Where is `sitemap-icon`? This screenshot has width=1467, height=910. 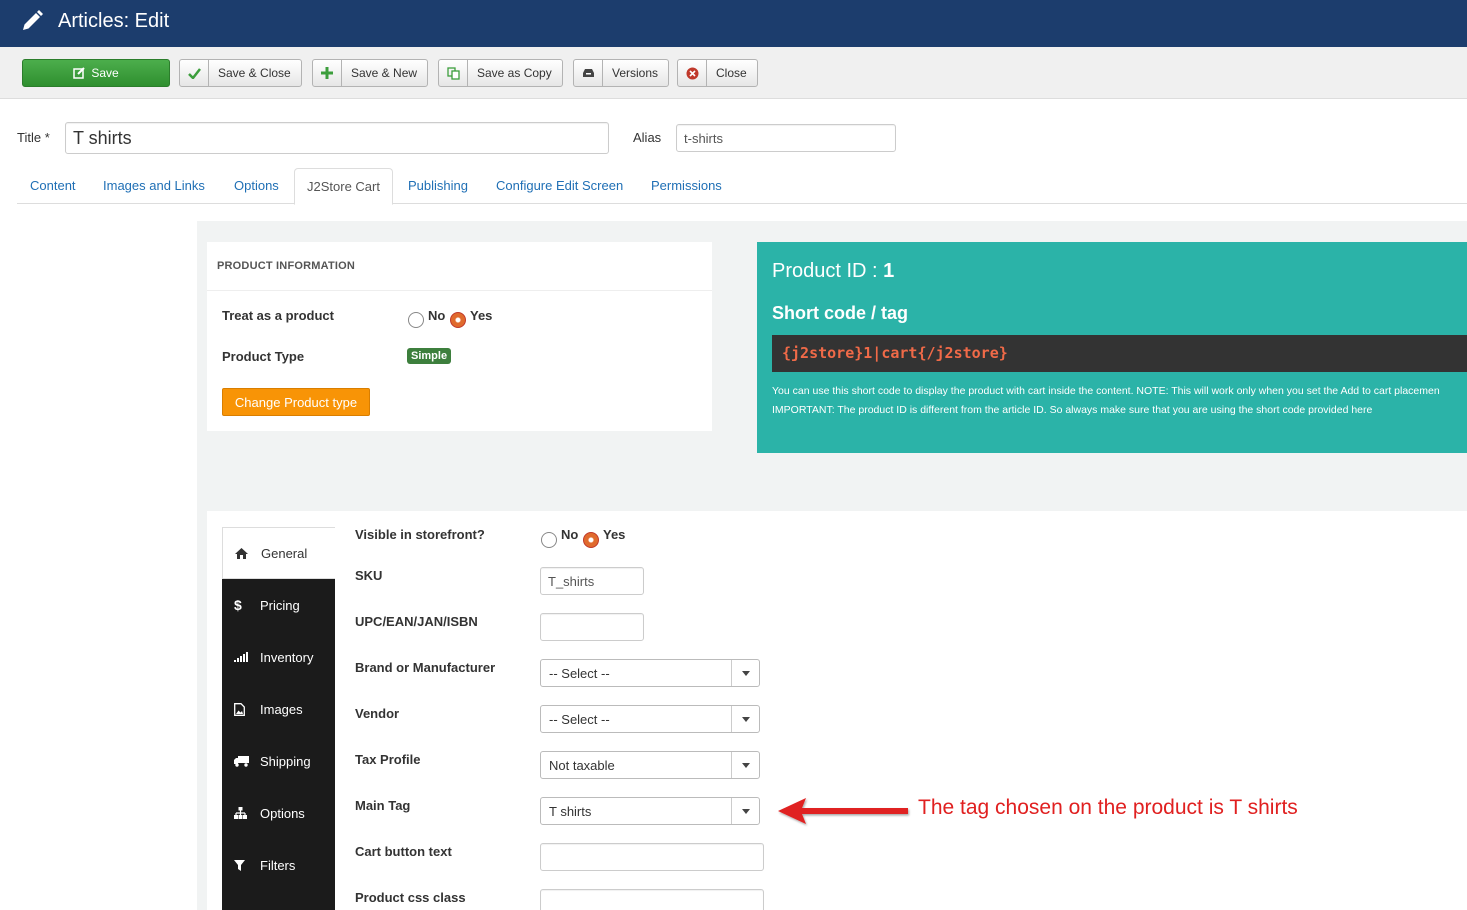 sitemap-icon is located at coordinates (247, 813).